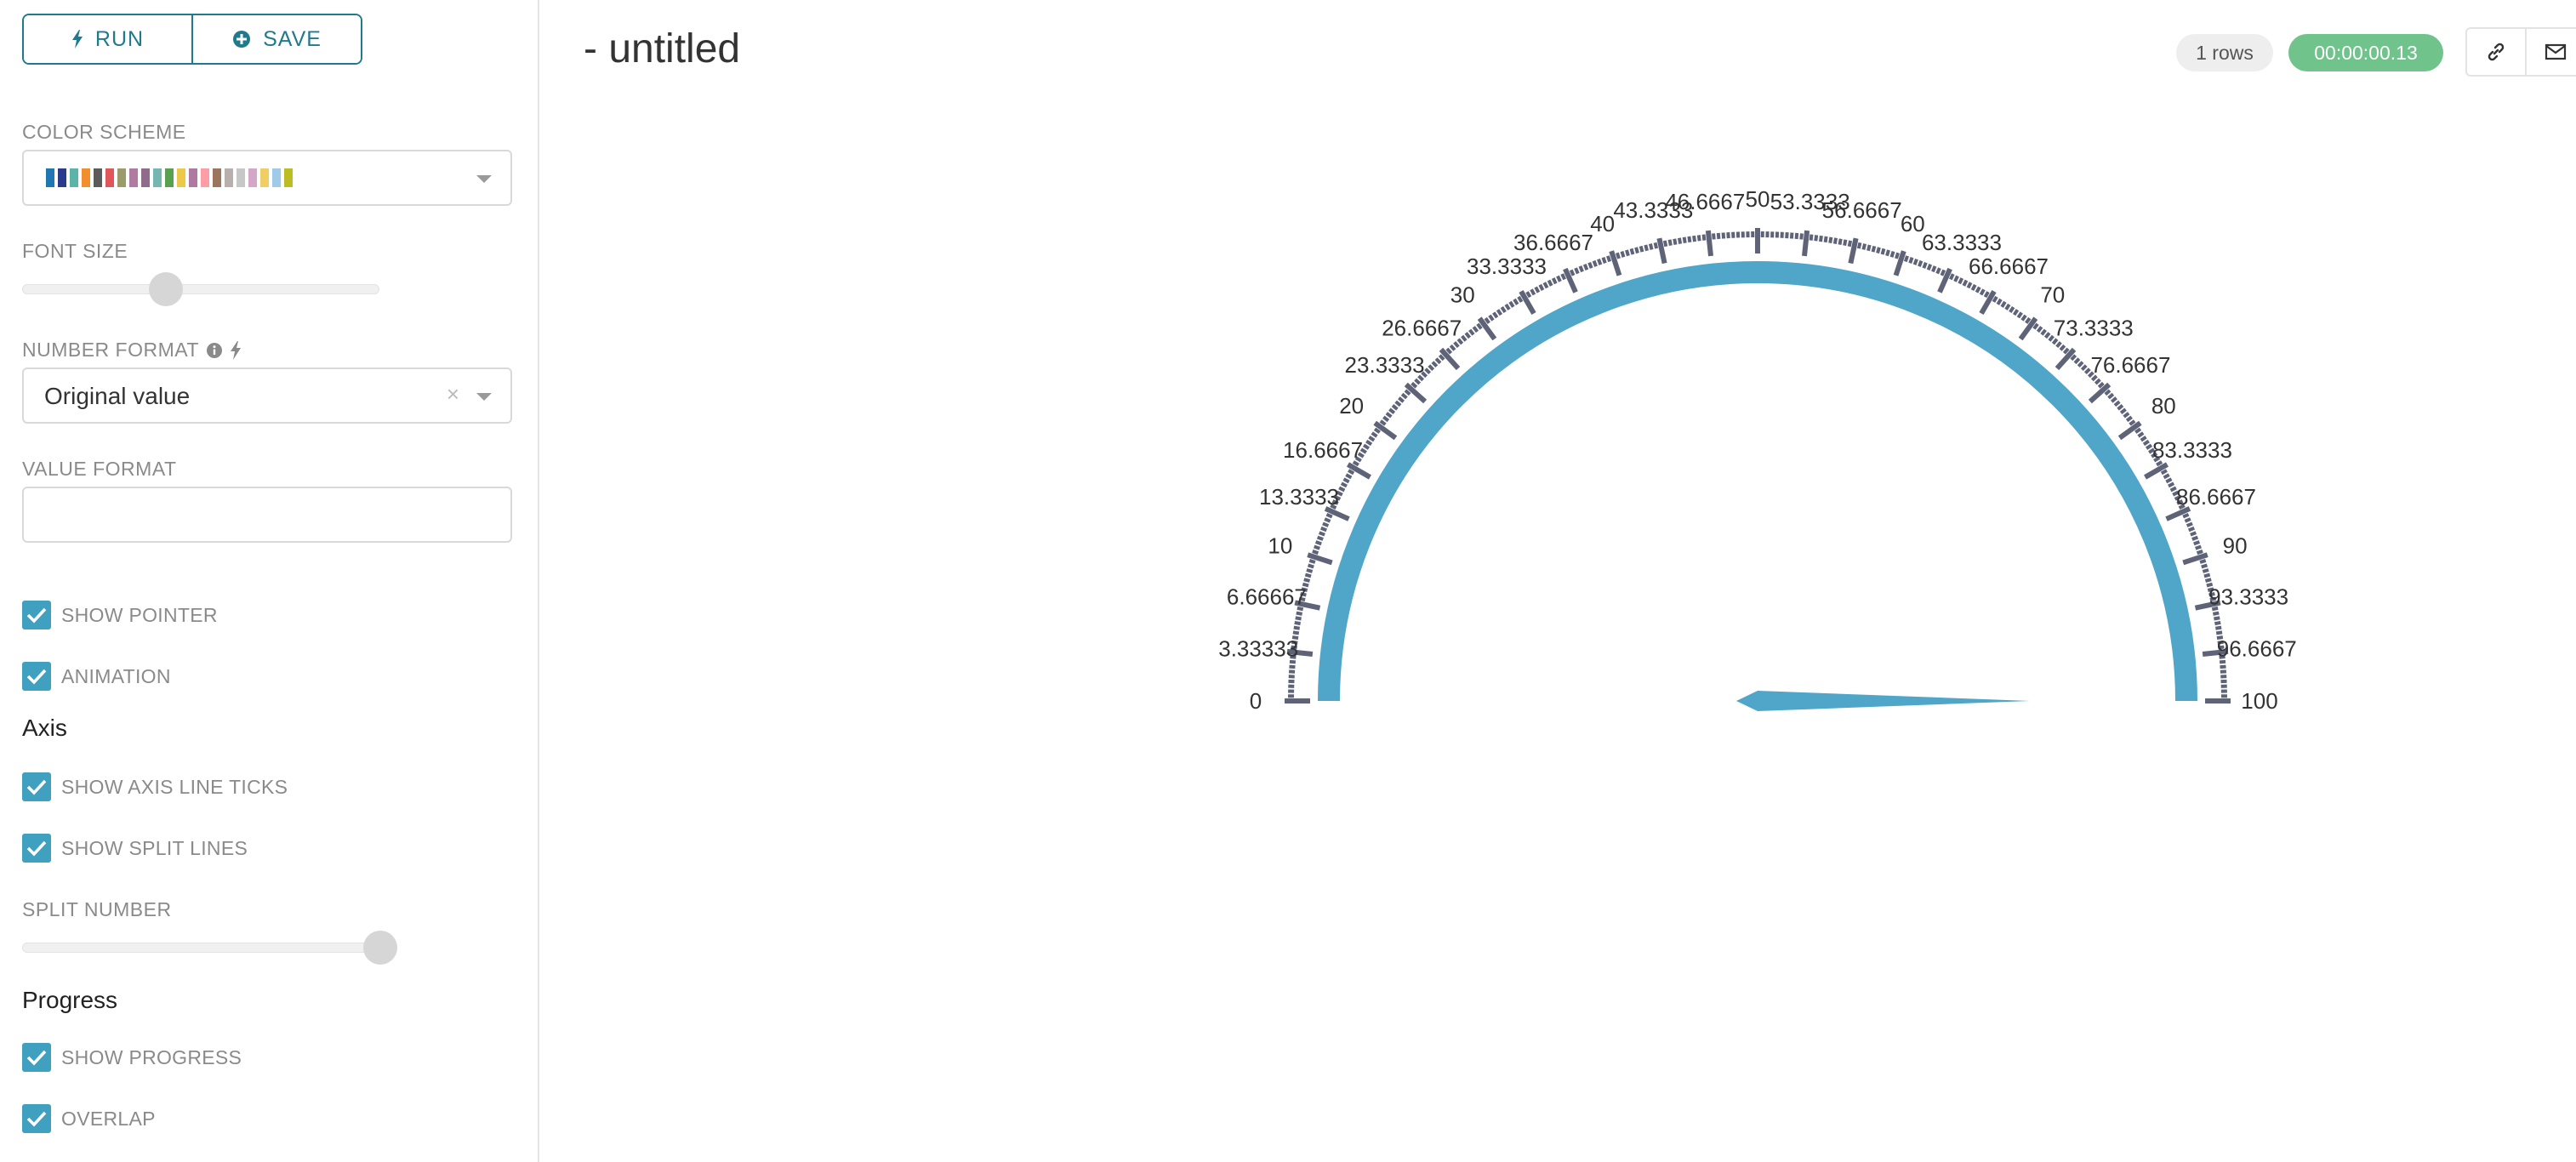  What do you see at coordinates (132, 1057) in the screenshot?
I see `show-progress-option: SHOW PROGRESS` at bounding box center [132, 1057].